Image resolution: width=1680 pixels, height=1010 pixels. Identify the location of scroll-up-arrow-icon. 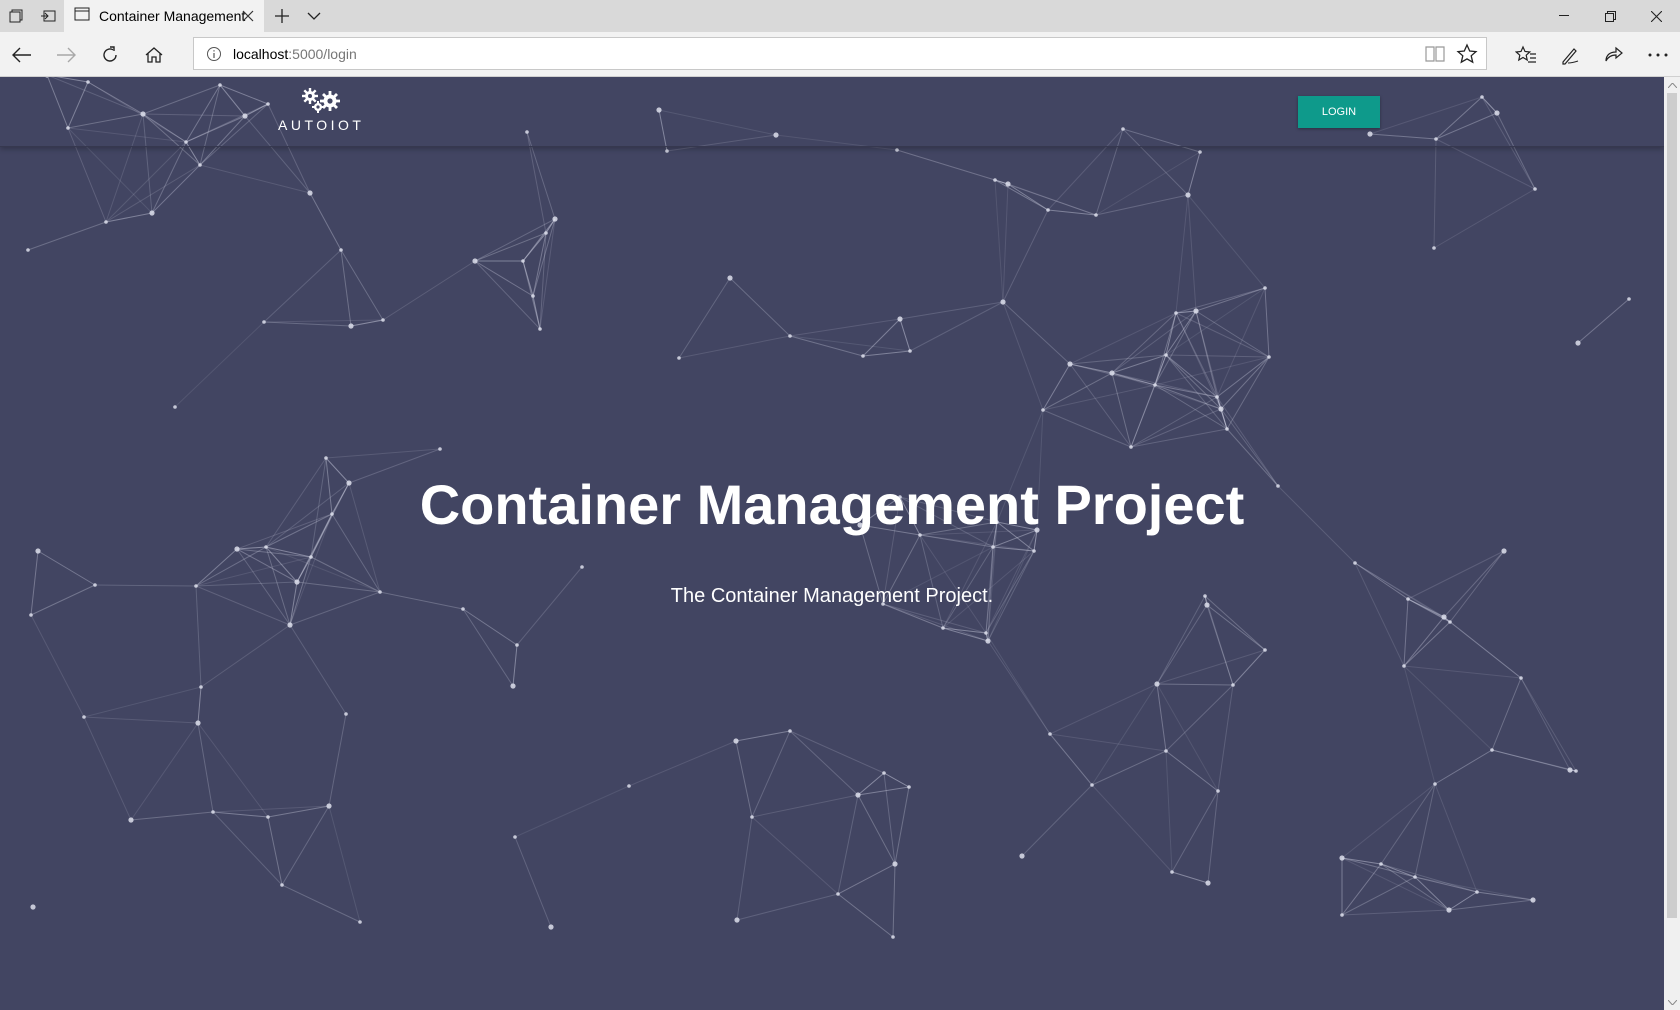
(1672, 85).